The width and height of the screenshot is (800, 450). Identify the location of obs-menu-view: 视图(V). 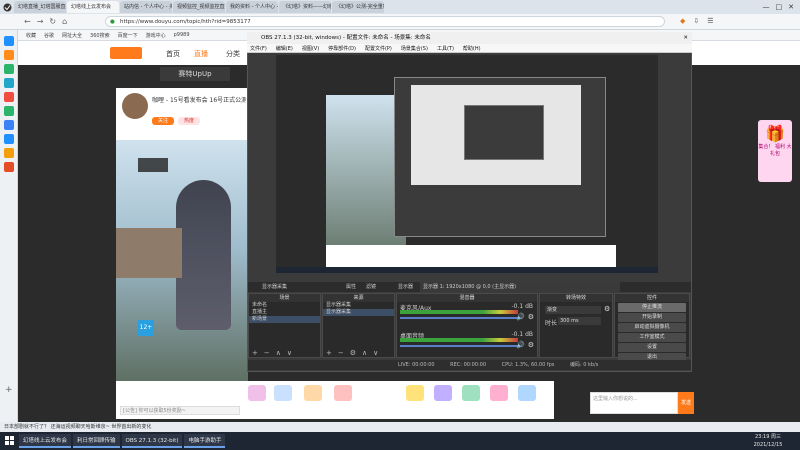
(310, 48).